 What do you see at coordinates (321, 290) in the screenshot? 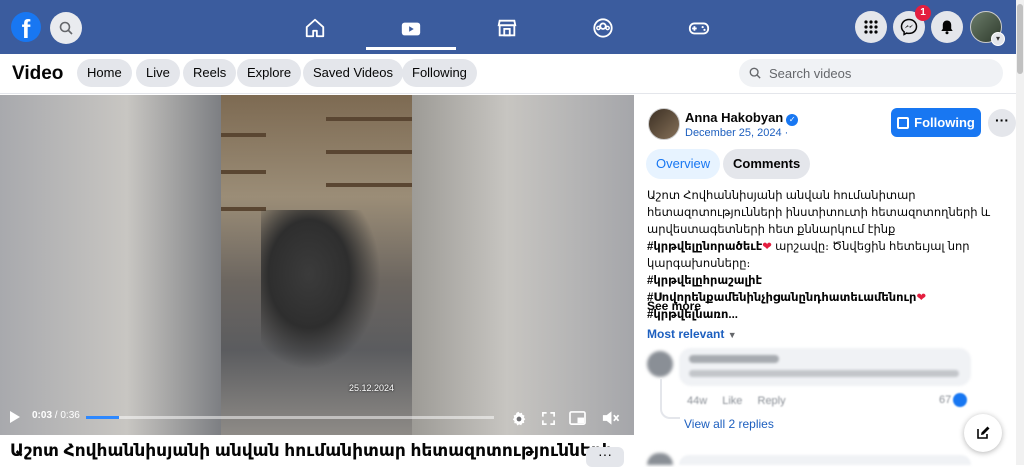
I see `video-people` at bounding box center [321, 290].